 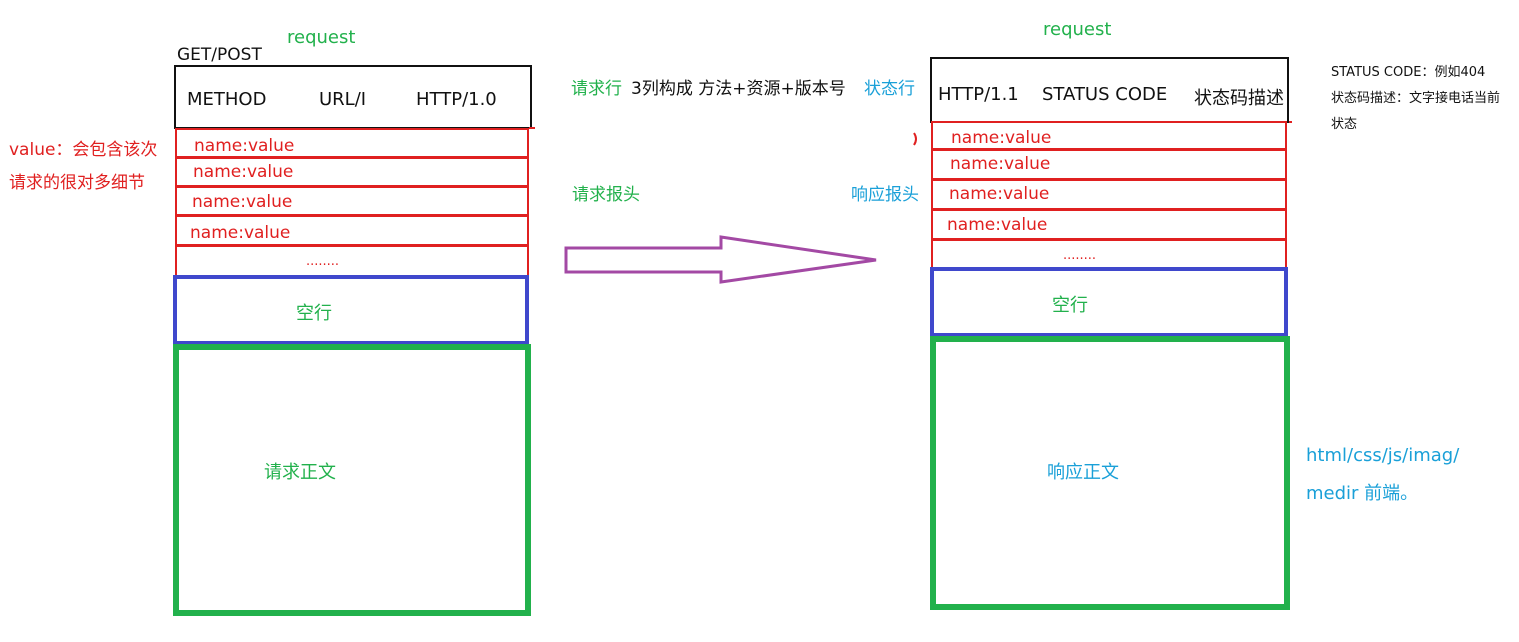 I want to click on frontend-note: medir 前端。, so click(x=1362, y=493).